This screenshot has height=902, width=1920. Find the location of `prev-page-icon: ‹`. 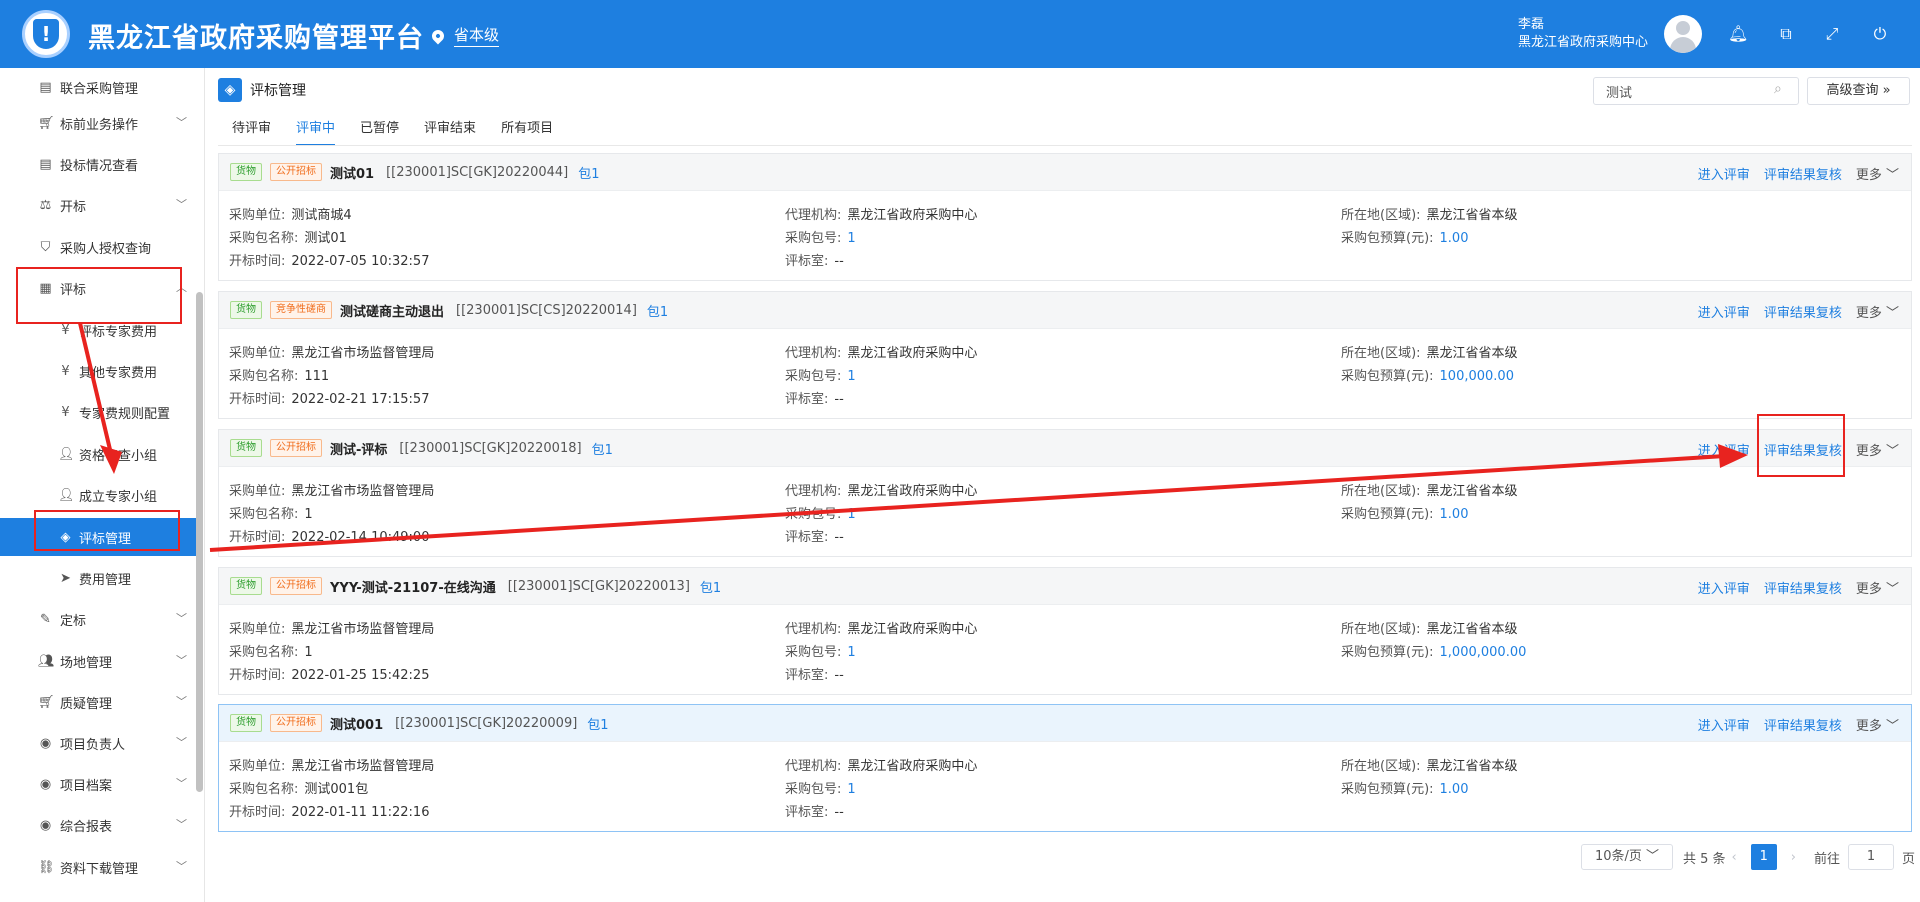

prev-page-icon: ‹ is located at coordinates (1734, 857).